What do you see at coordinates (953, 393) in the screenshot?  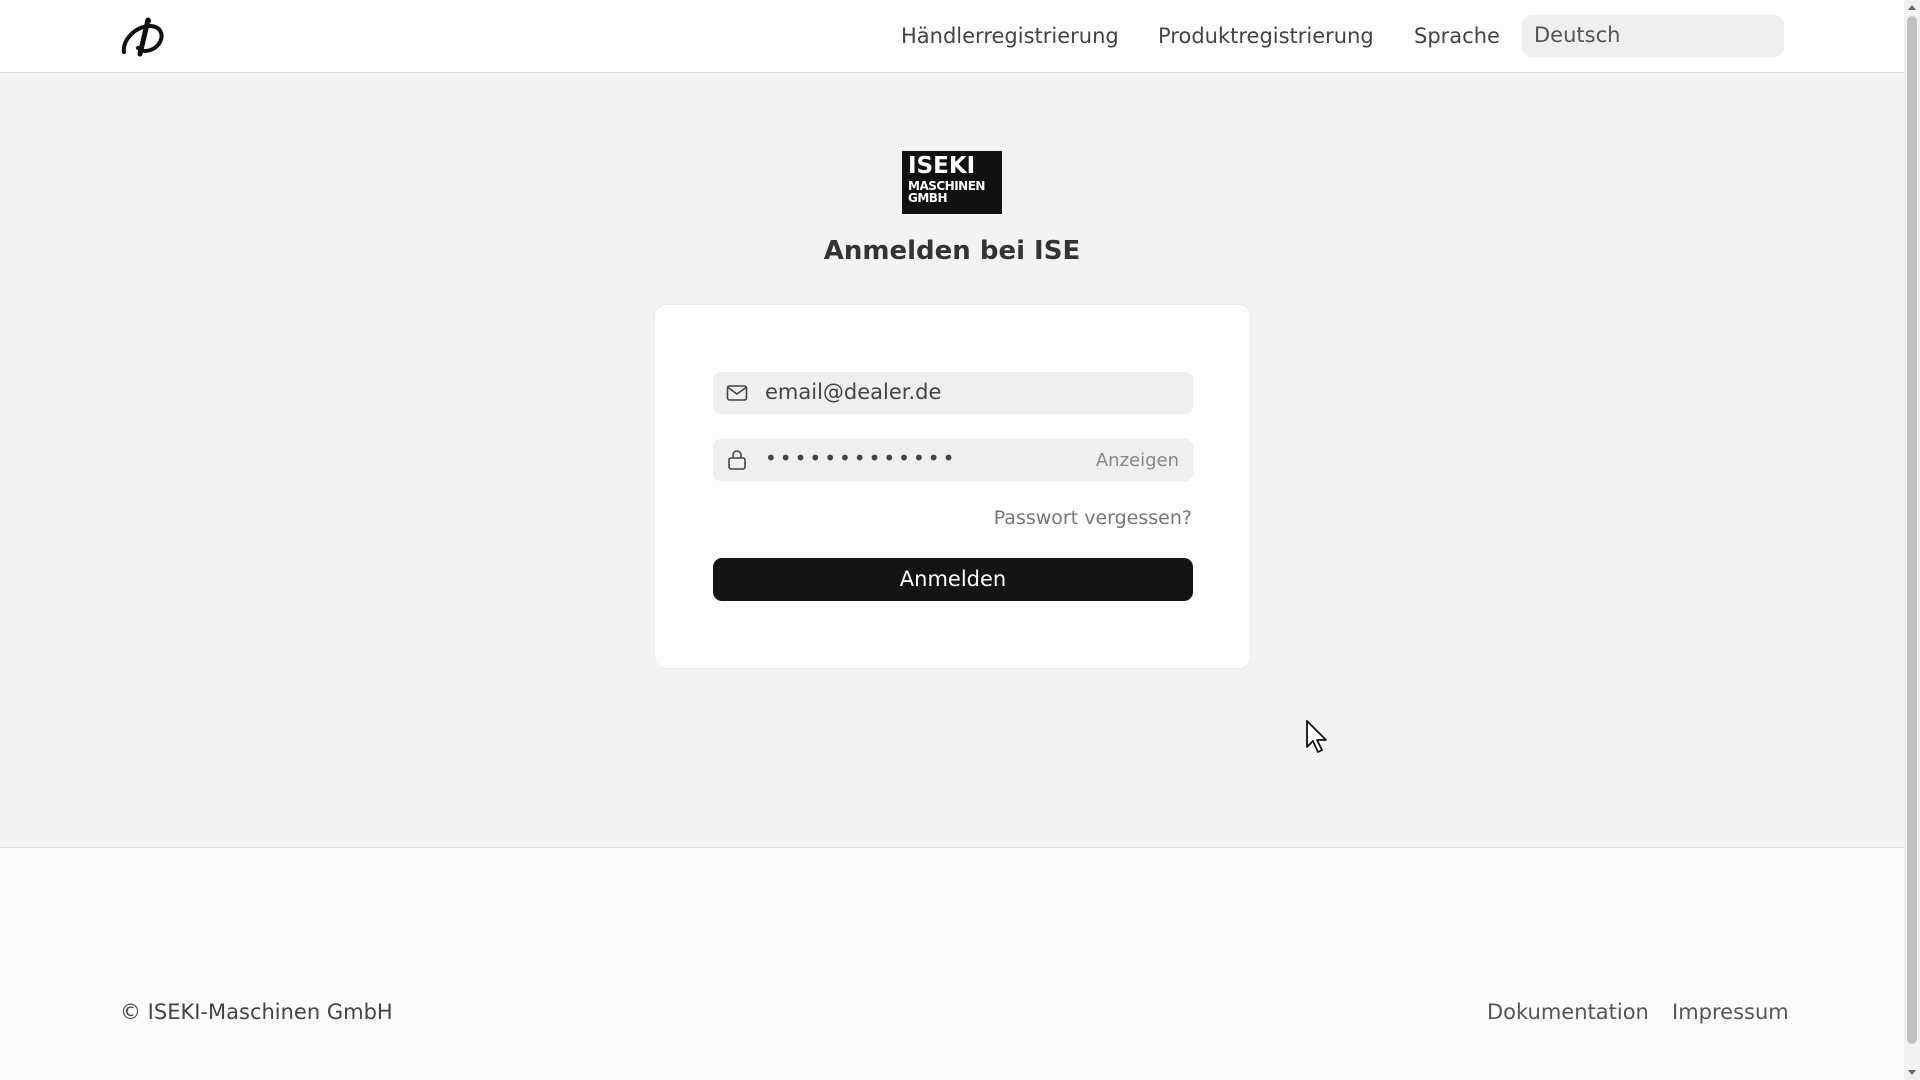 I see `email-field: email@dealer.de` at bounding box center [953, 393].